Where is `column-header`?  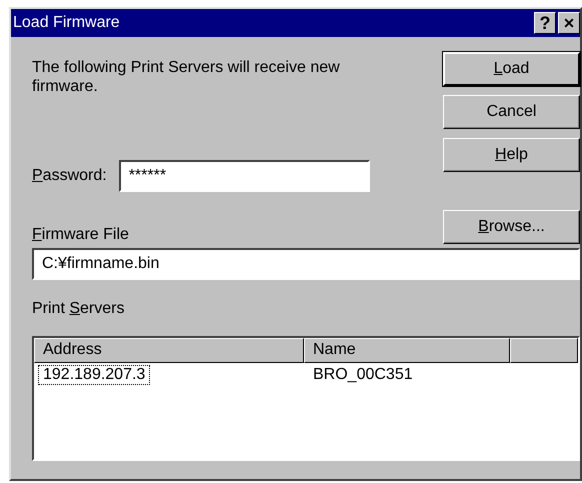
column-header is located at coordinates (544, 350).